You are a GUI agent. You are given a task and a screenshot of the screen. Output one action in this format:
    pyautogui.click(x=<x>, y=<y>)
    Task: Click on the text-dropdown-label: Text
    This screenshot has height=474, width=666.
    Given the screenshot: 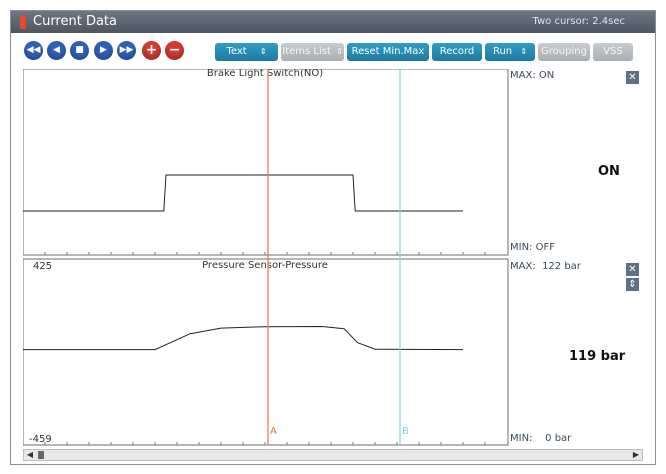 What is the action you would take?
    pyautogui.click(x=236, y=51)
    